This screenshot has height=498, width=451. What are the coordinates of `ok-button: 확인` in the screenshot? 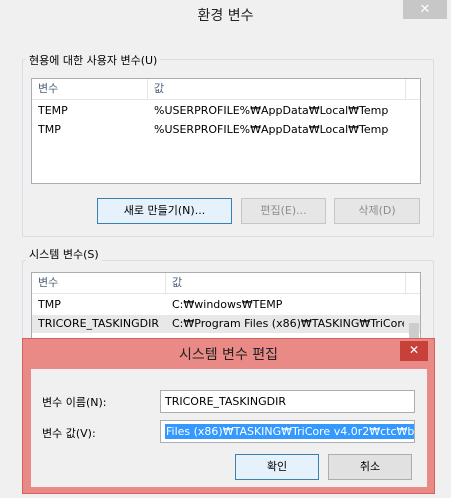 It's located at (277, 467).